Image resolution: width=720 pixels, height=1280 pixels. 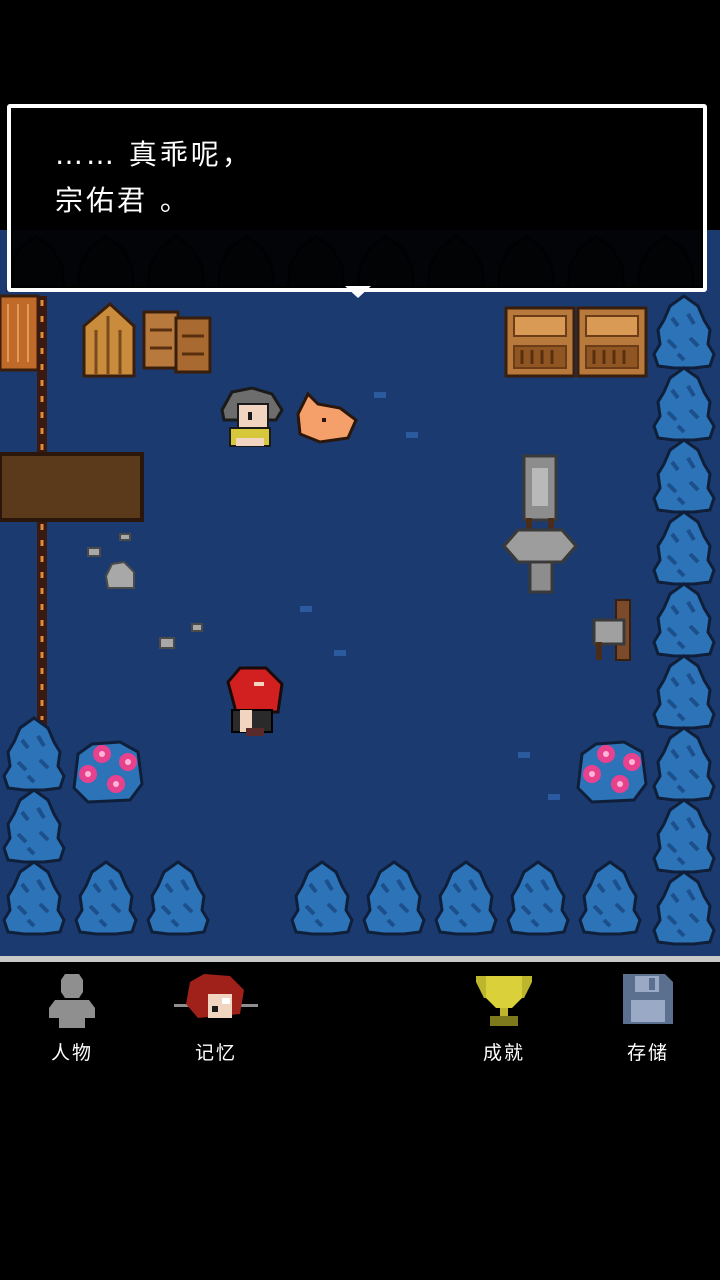 What do you see at coordinates (358, 292) in the screenshot?
I see `dialog-continue-arrow-icon` at bounding box center [358, 292].